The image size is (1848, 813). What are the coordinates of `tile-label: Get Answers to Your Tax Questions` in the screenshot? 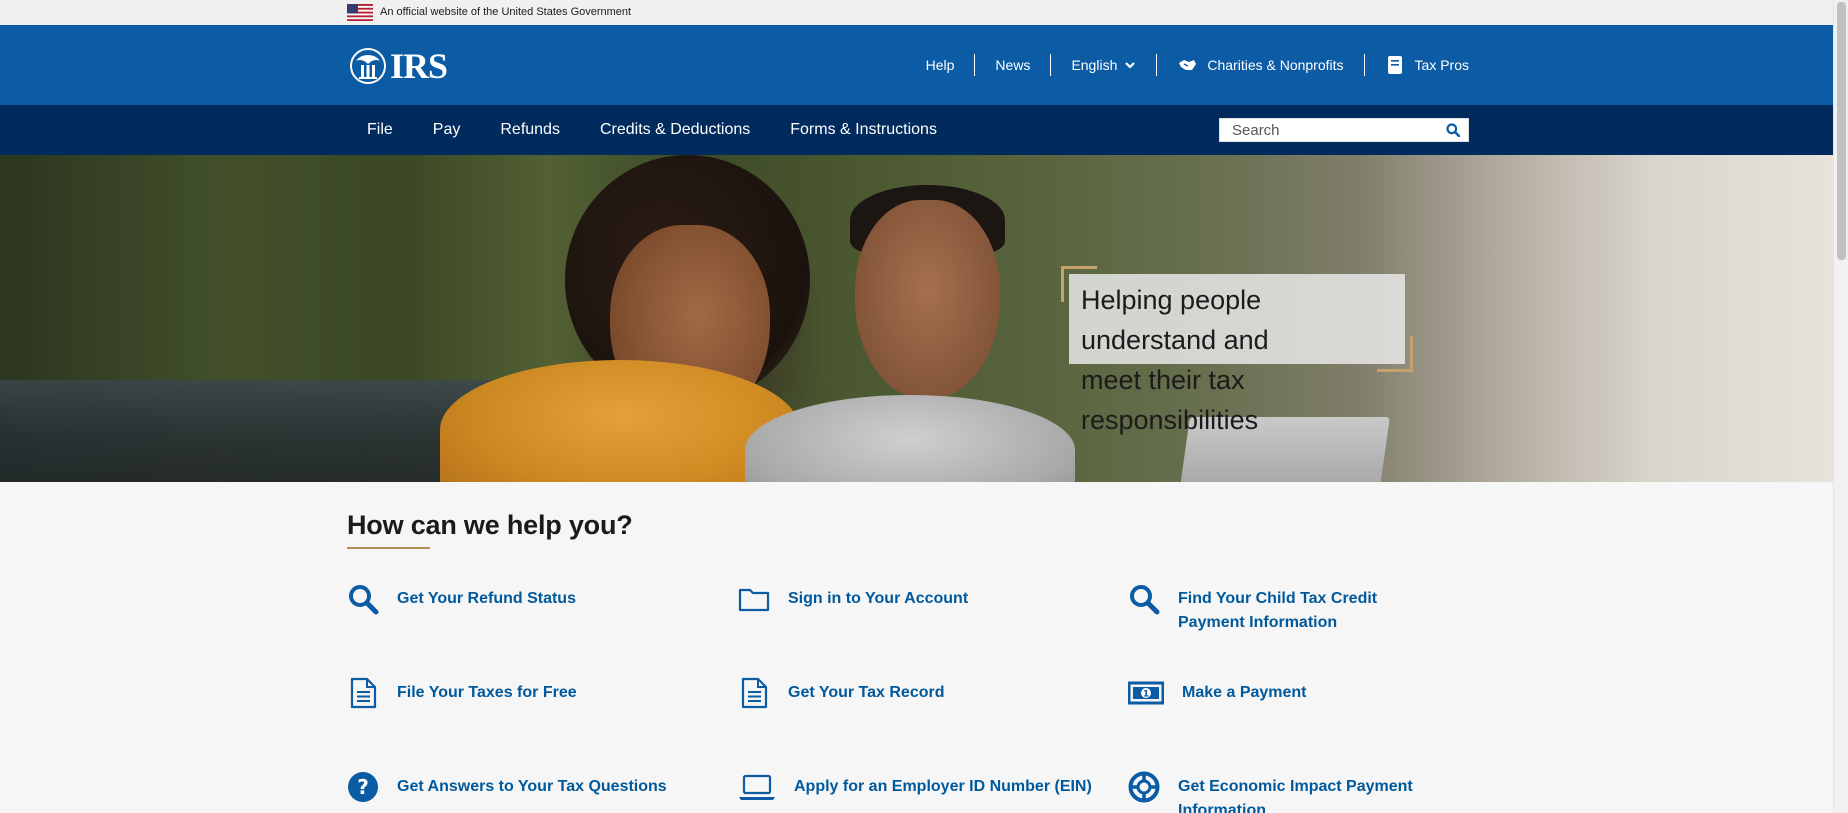 It's located at (532, 786).